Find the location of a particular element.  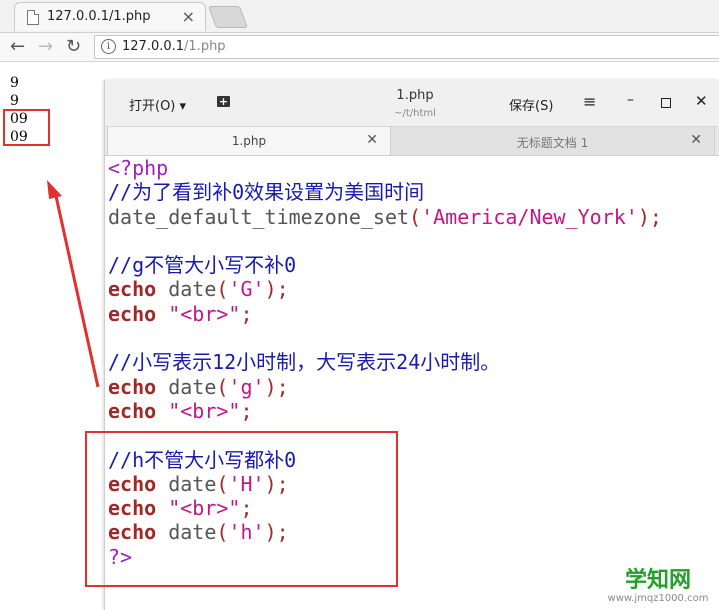

watermark: 学知网 www.jmqz1000.com is located at coordinates (658, 587).